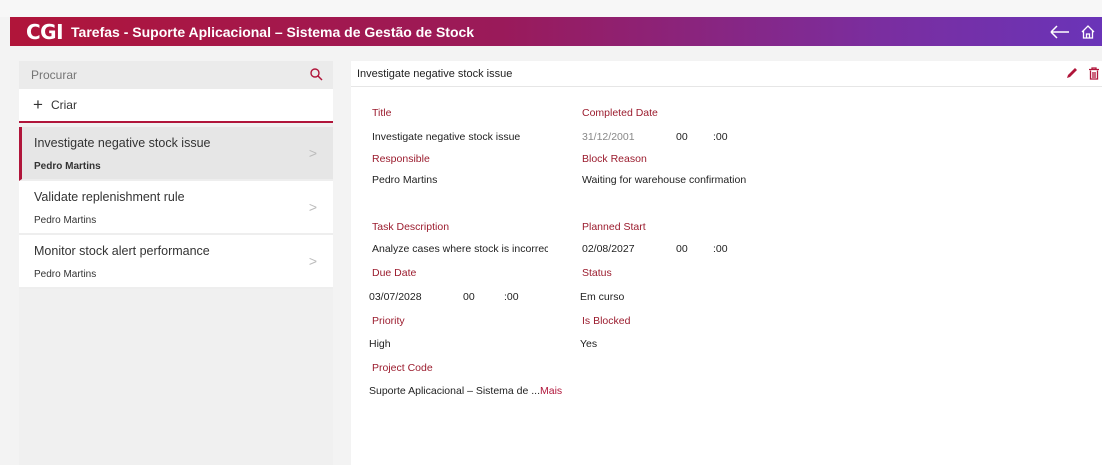 Image resolution: width=1102 pixels, height=465 pixels. I want to click on is-blocked-label: Is Blocked, so click(606, 321).